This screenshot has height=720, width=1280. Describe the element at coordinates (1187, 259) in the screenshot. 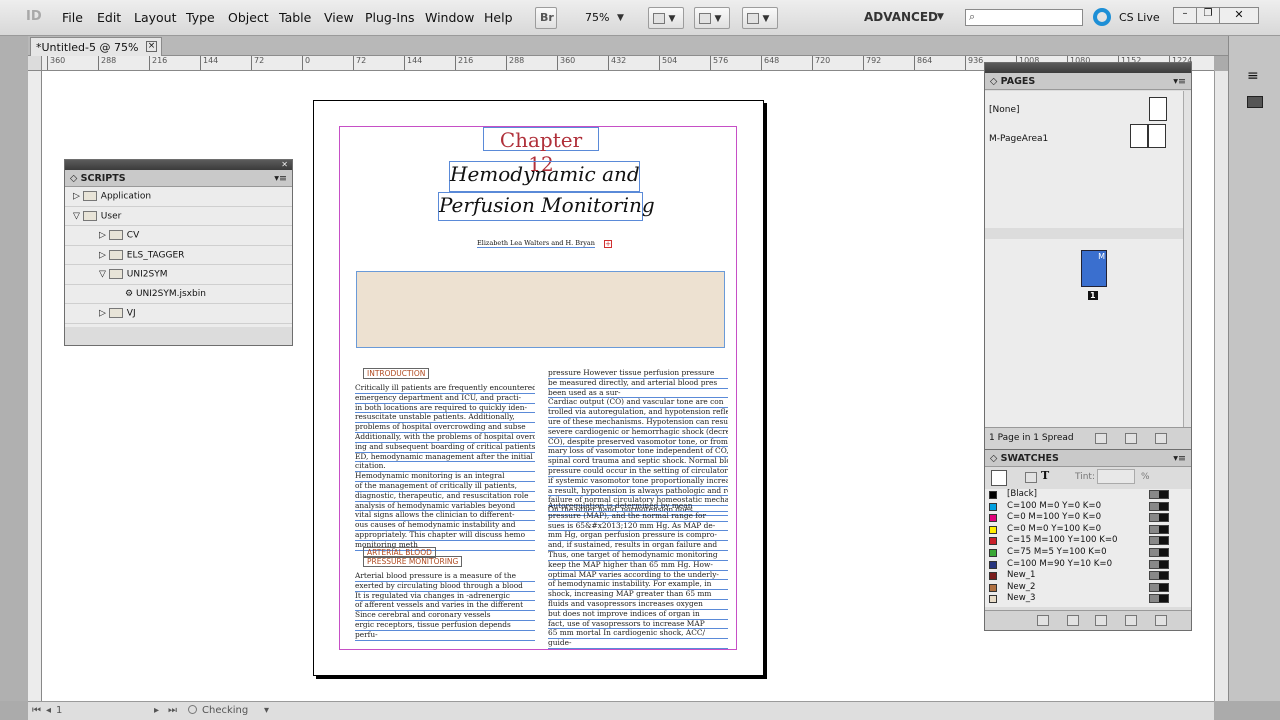

I see `pages-scrollbar` at that location.